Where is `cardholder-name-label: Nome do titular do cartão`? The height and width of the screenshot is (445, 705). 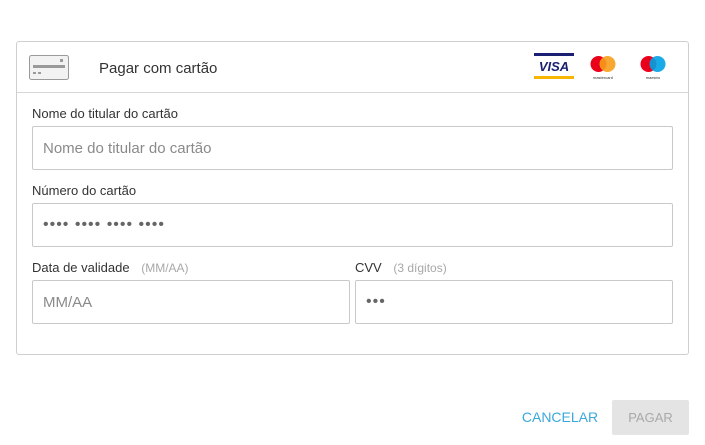 cardholder-name-label: Nome do titular do cartão is located at coordinates (105, 113).